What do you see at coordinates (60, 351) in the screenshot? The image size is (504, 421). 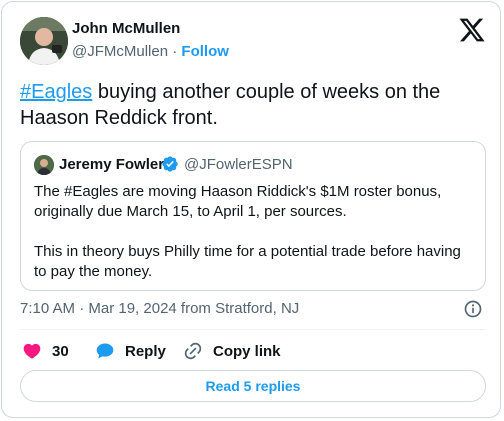 I see `like-count: 30` at bounding box center [60, 351].